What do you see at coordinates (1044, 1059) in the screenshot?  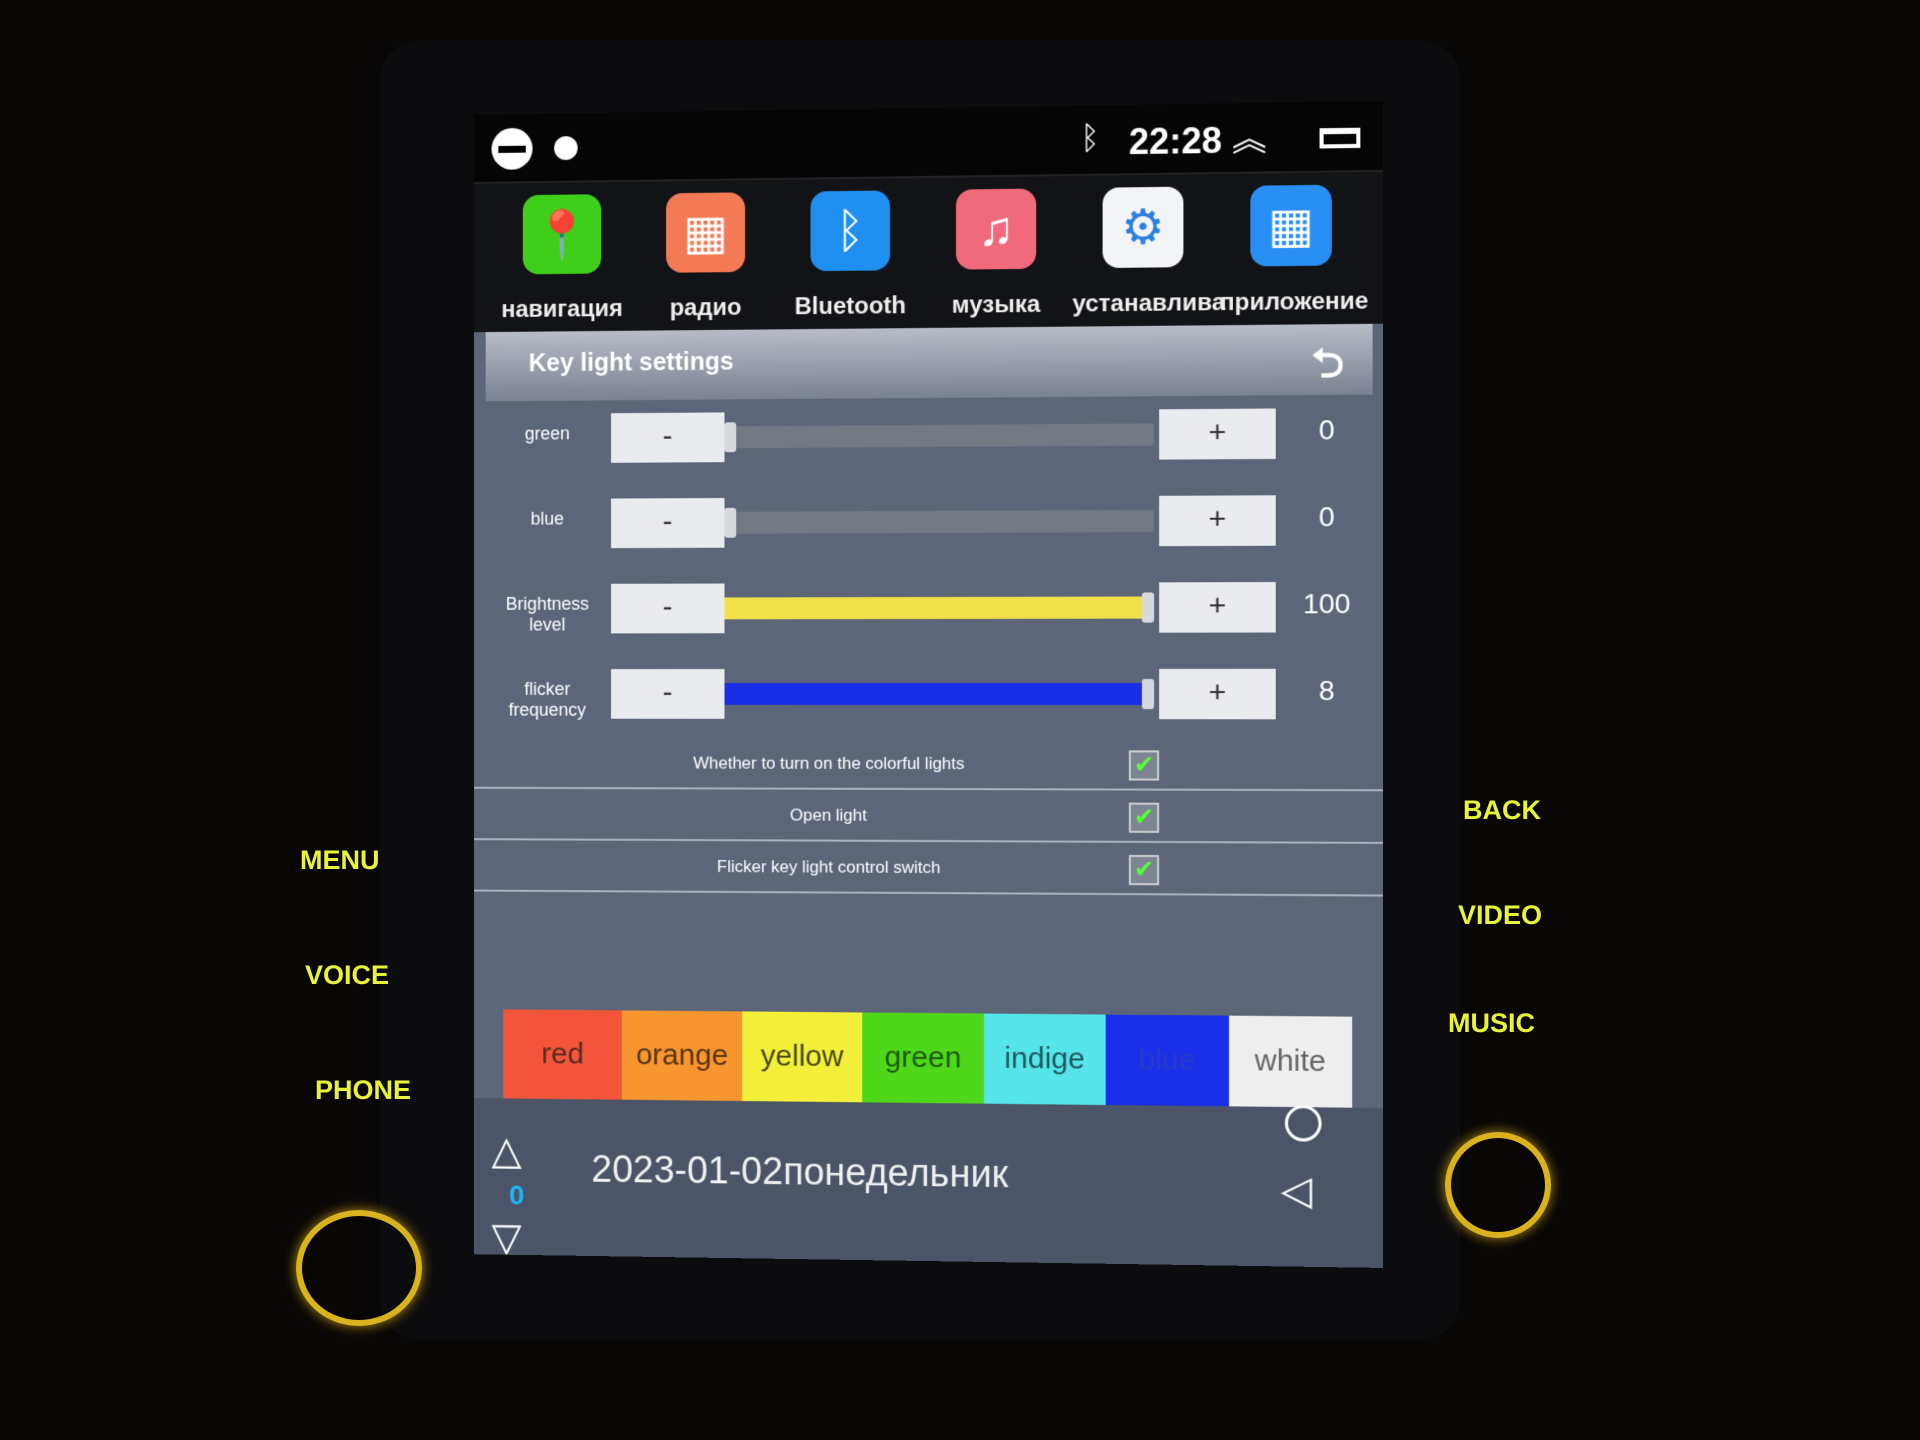 I see `color-indige: indige` at bounding box center [1044, 1059].